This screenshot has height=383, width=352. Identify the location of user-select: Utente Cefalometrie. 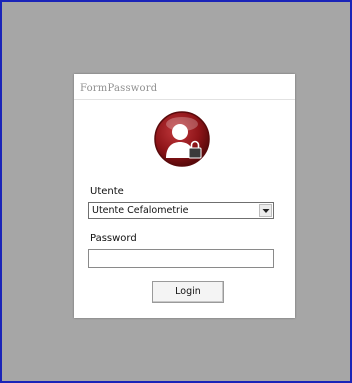
(181, 210).